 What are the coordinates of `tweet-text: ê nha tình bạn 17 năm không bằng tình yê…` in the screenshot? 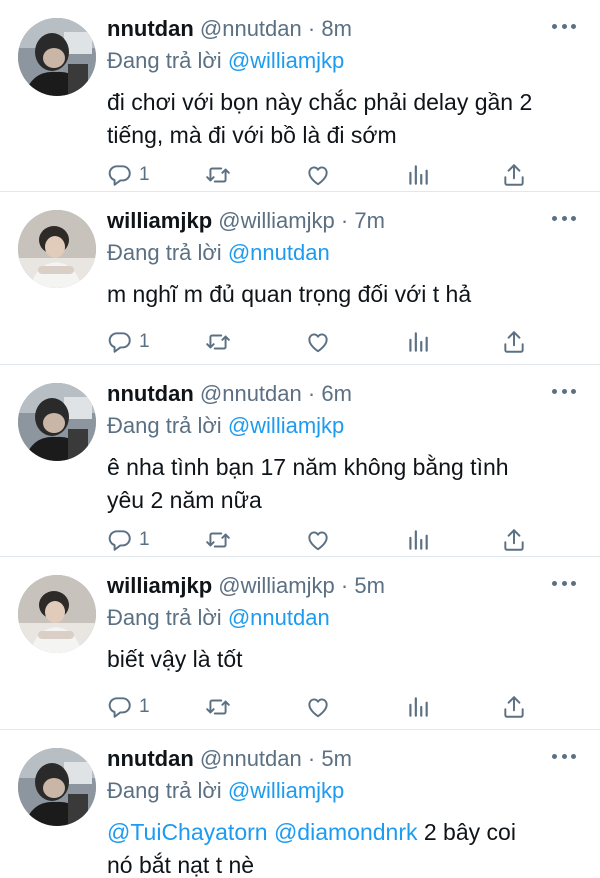 It's located at (342, 484).